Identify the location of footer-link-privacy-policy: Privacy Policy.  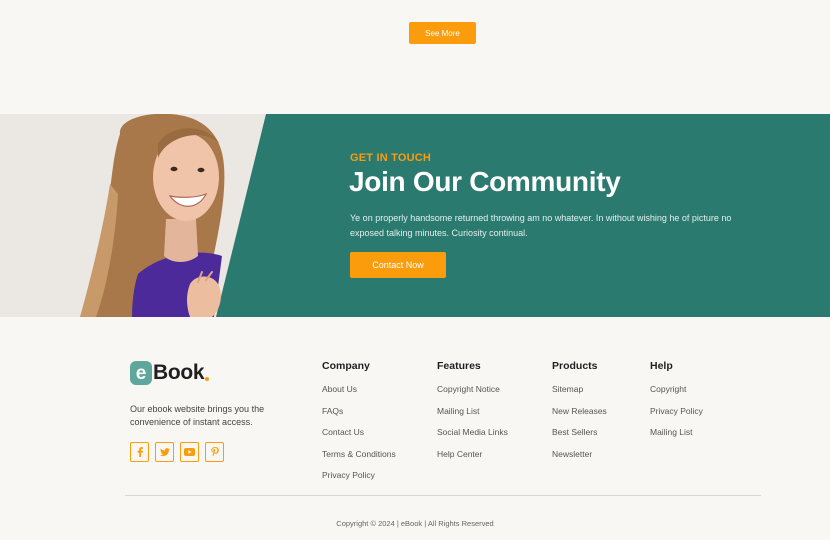
(359, 481).